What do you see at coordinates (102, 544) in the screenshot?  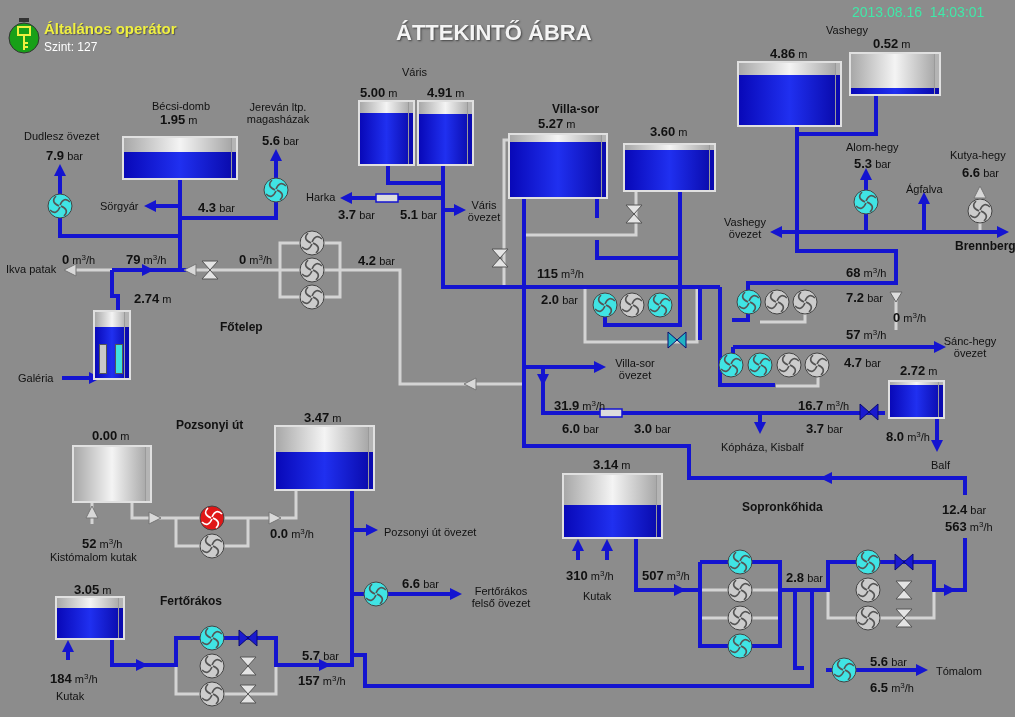 I see `reading: 52 m$^{3}$/h` at bounding box center [102, 544].